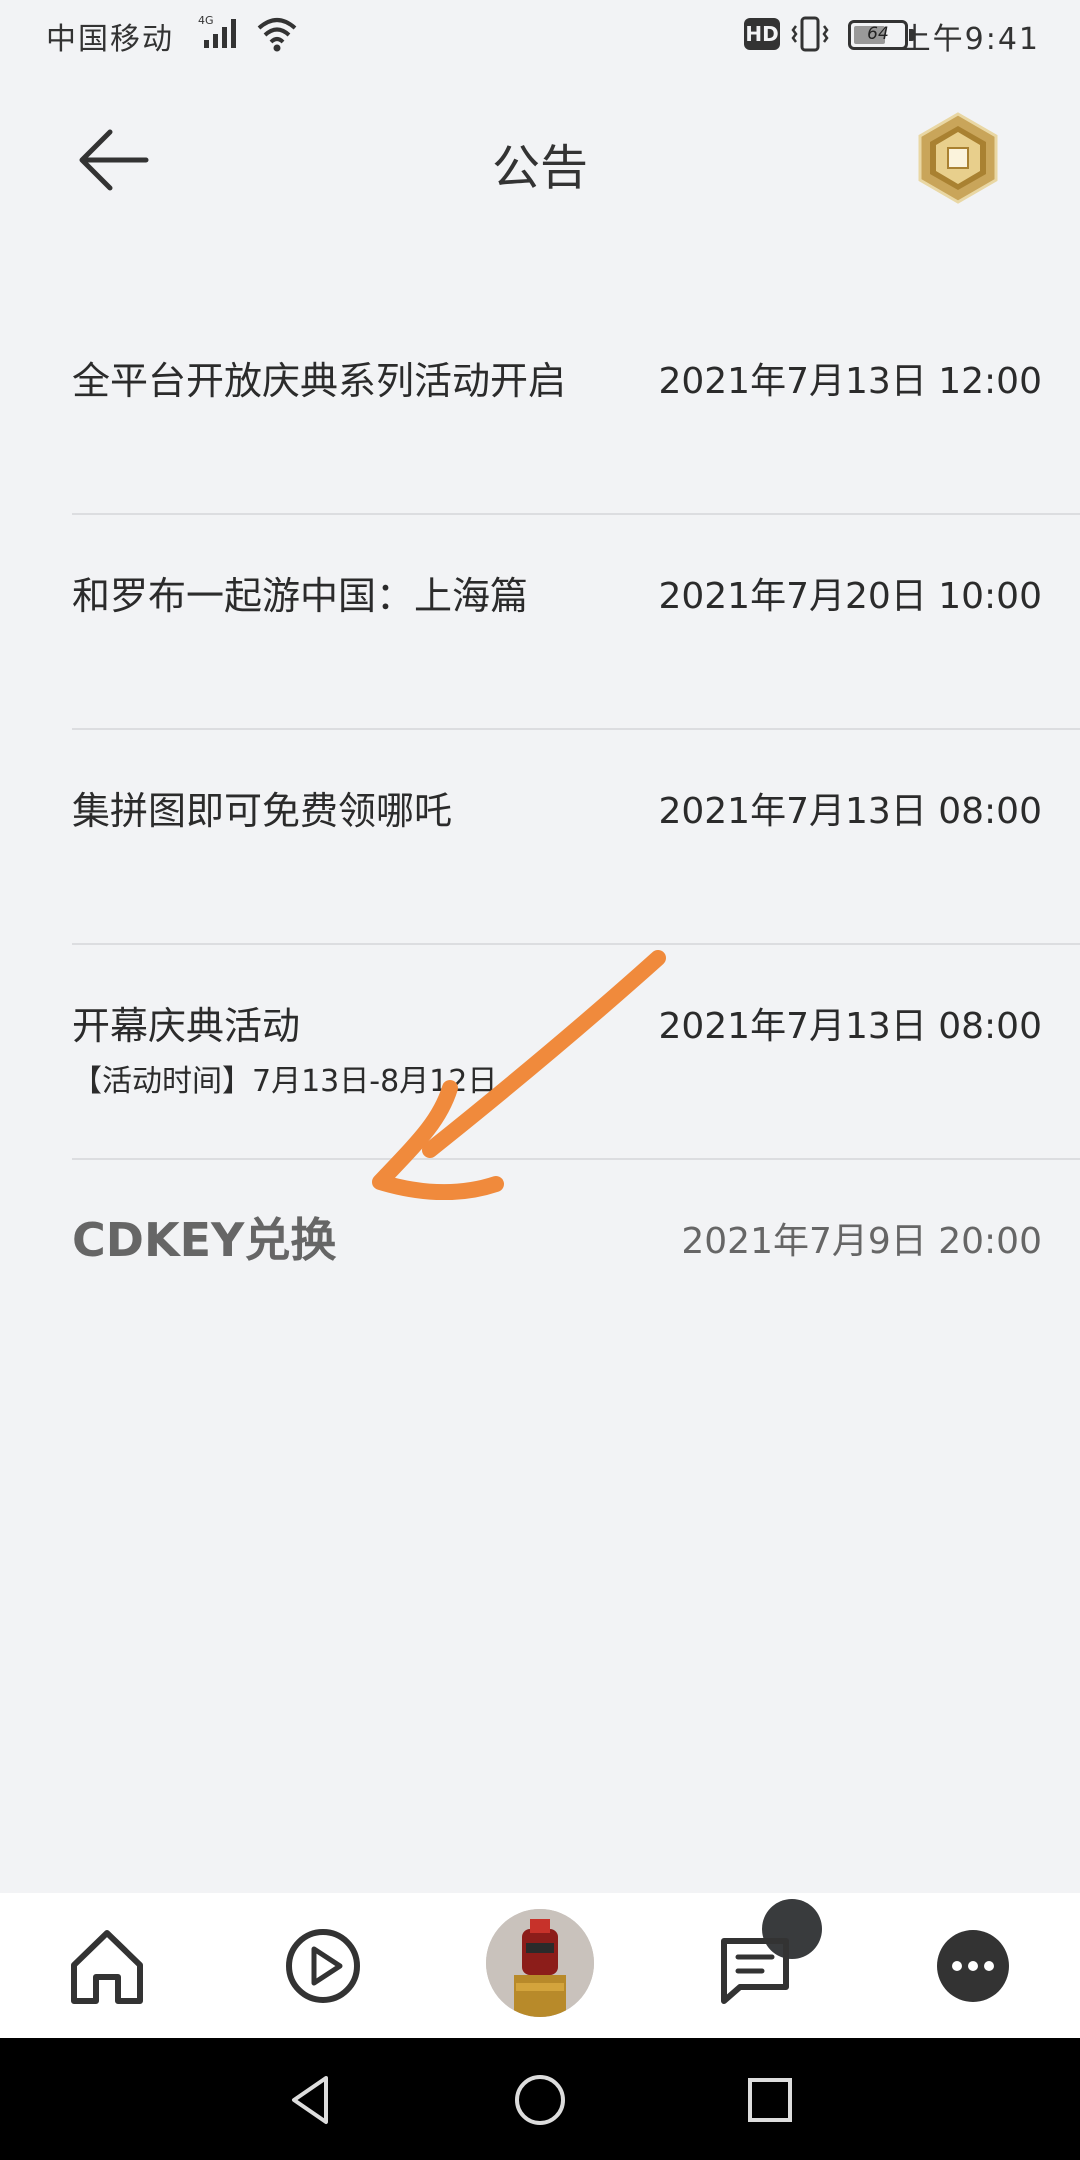  Describe the element at coordinates (285, 1081) in the screenshot. I see `announcement-subtitle: 【活动时间】7月13日-8月12日` at that location.